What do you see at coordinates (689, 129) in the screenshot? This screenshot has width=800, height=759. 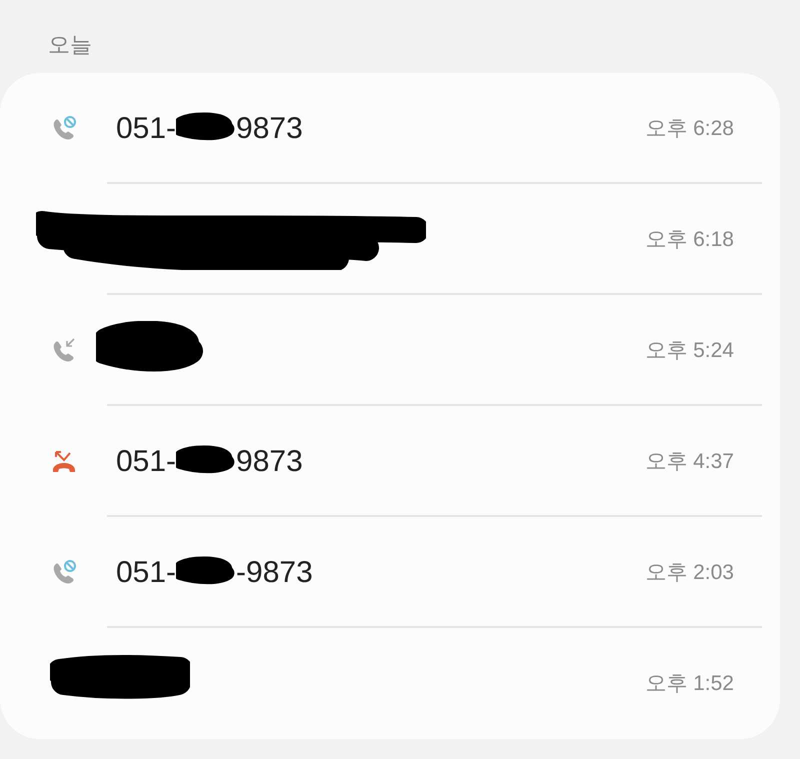 I see `call-time: 오후 6:28` at bounding box center [689, 129].